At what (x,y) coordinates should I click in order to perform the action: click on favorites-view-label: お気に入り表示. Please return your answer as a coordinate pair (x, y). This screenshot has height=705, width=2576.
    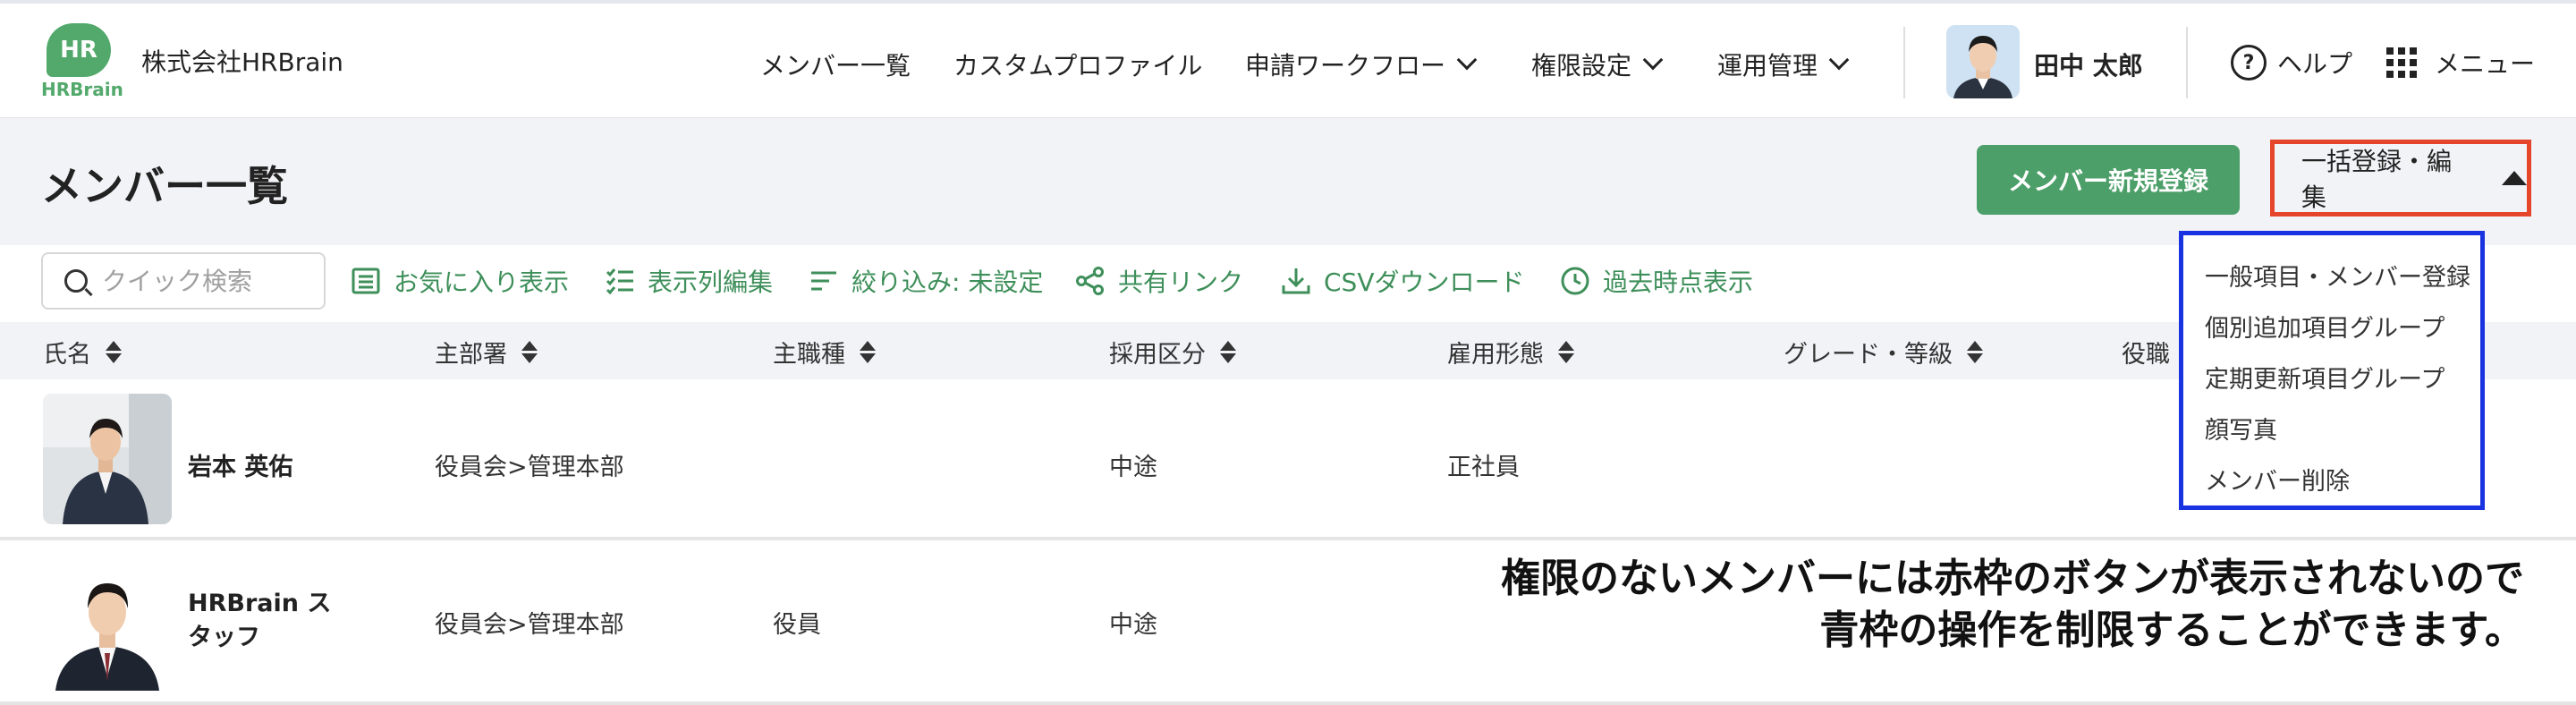
    Looking at the image, I should click on (482, 283).